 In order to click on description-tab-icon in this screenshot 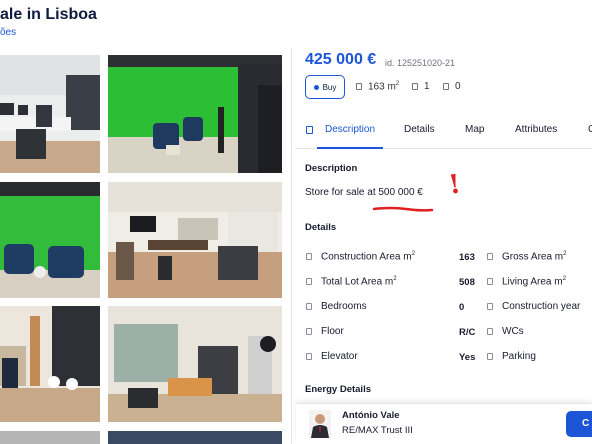, I will do `click(309, 130)`.